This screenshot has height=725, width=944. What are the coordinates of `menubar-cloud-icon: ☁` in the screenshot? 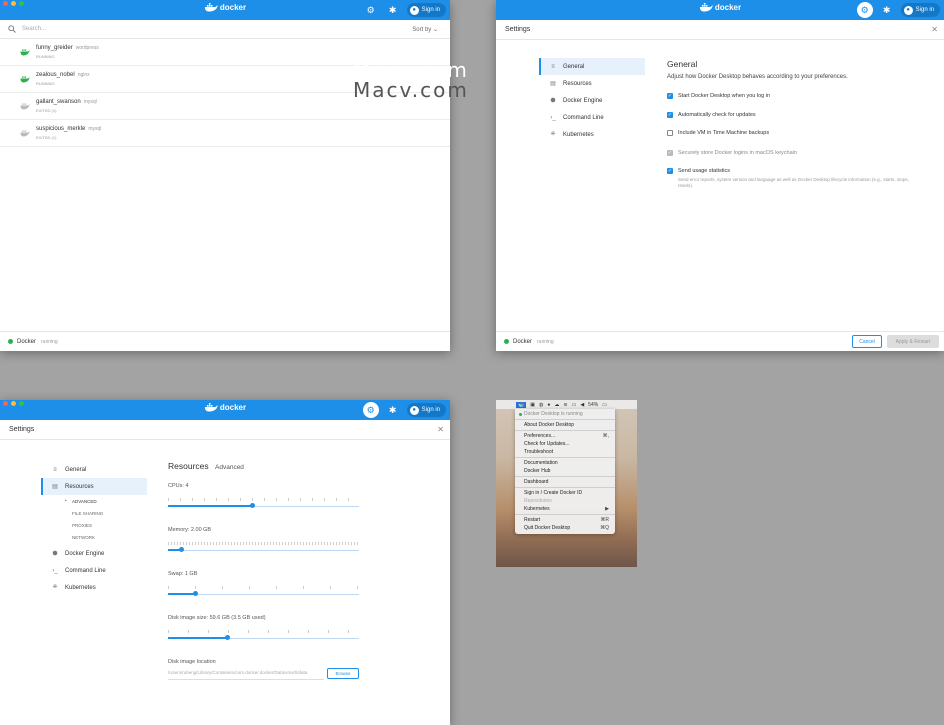 It's located at (556, 405).